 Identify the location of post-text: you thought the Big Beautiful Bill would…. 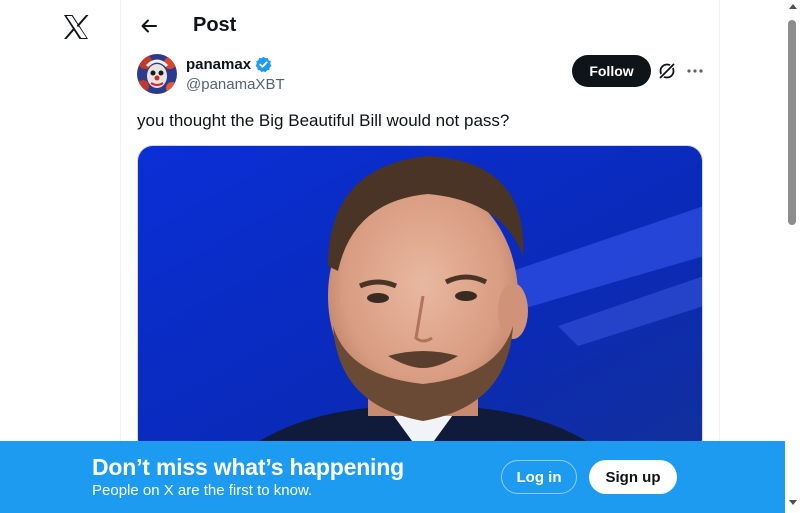
(323, 120).